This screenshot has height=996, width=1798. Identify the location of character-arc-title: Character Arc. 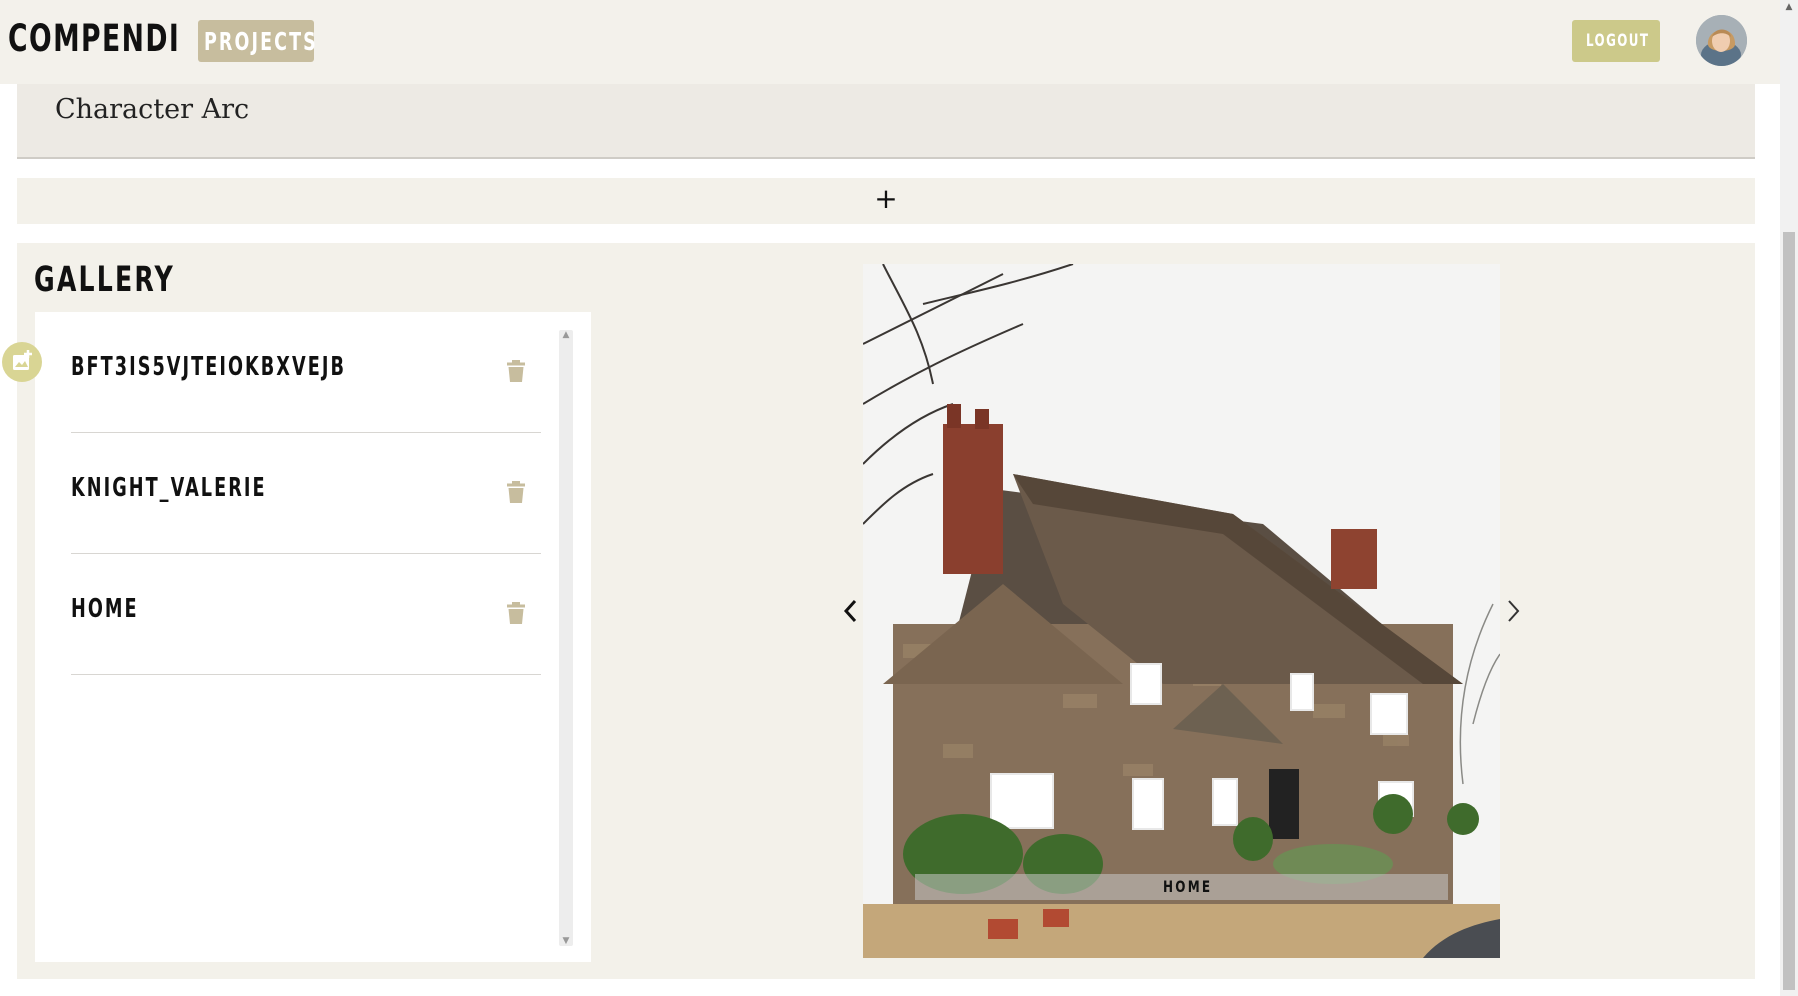
(152, 109).